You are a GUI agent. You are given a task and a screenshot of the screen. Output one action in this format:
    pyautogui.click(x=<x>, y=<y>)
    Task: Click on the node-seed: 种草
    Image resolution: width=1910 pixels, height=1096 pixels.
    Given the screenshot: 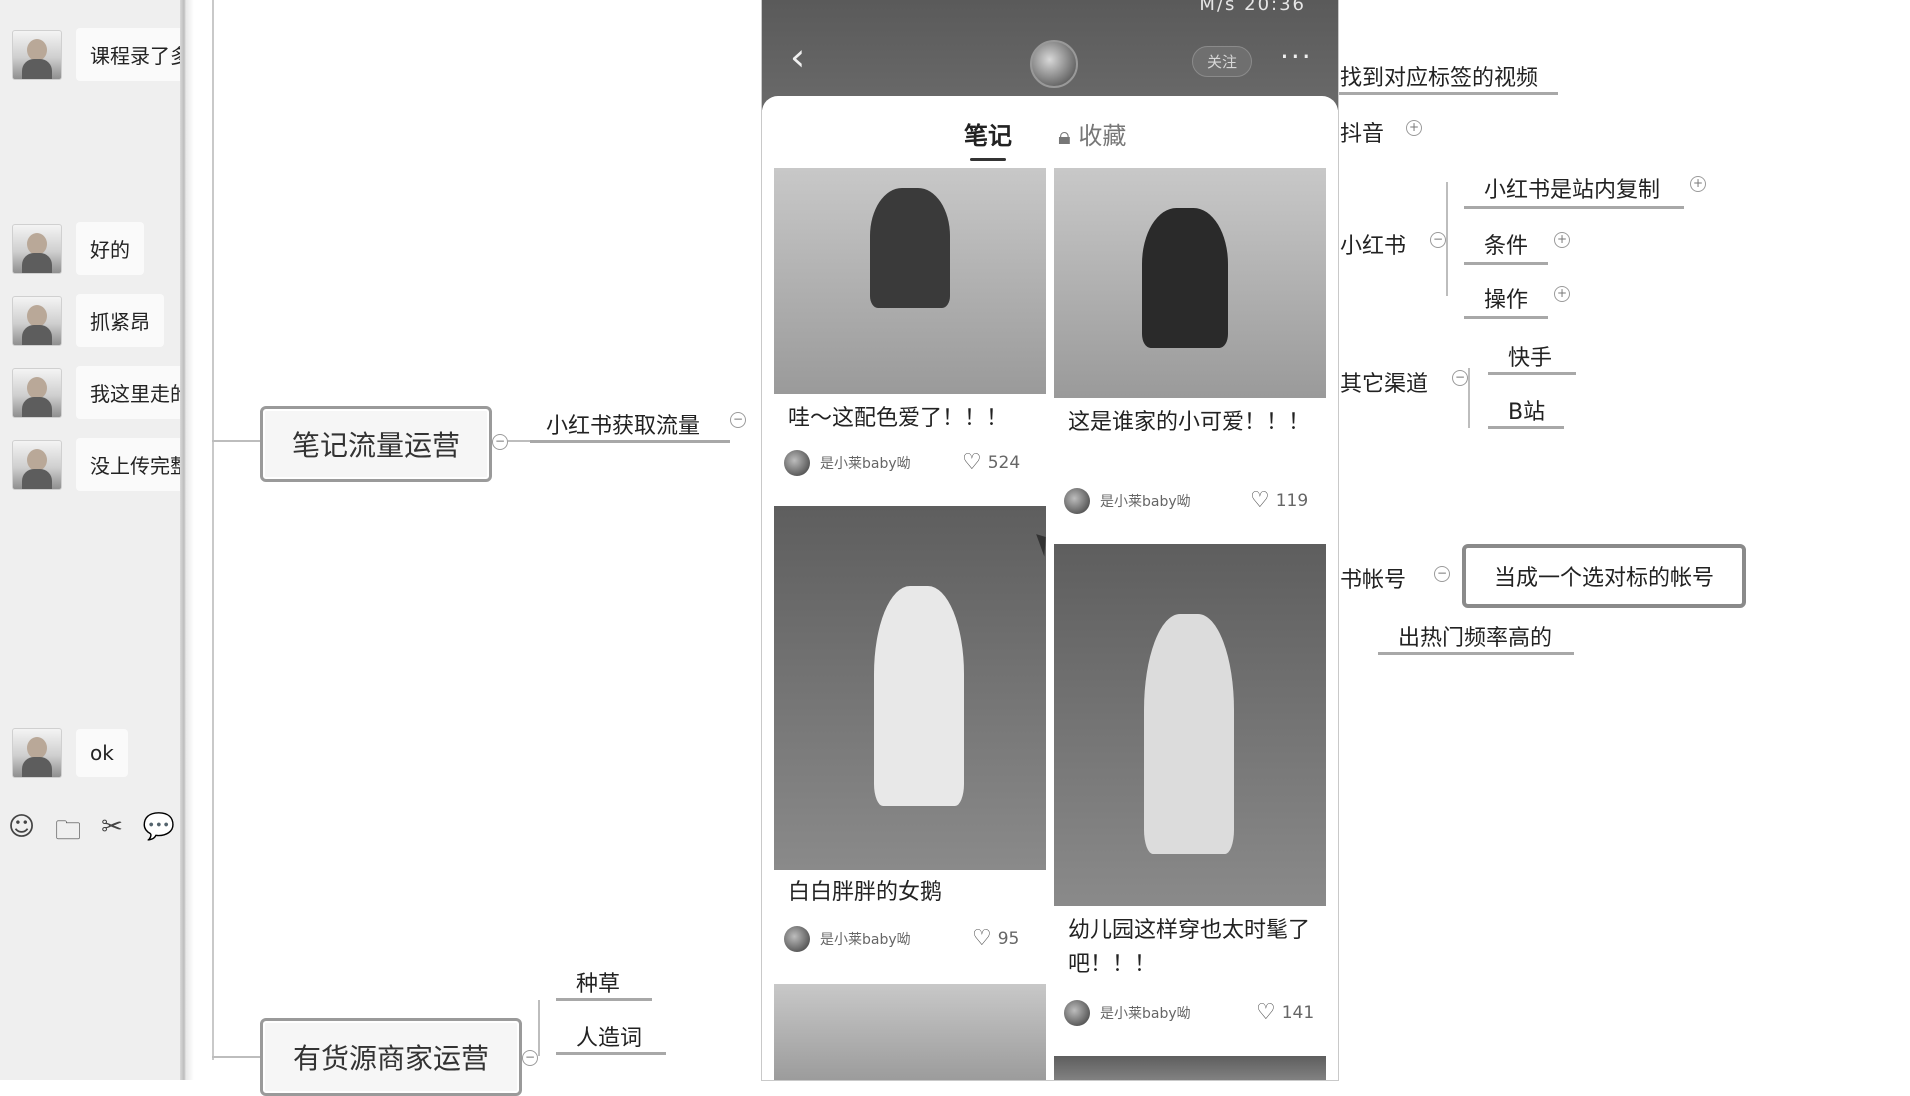 What is the action you would take?
    pyautogui.click(x=598, y=982)
    